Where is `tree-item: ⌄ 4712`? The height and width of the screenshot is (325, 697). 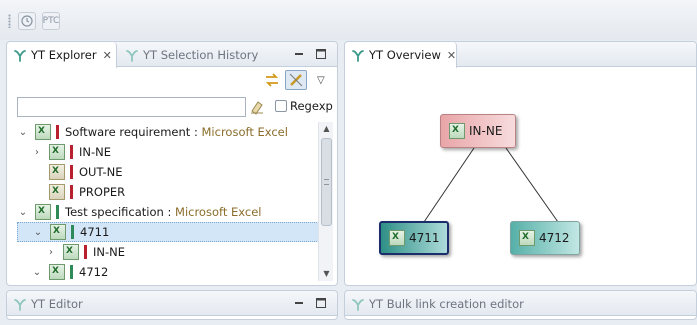 tree-item: ⌄ 4712 is located at coordinates (170, 271).